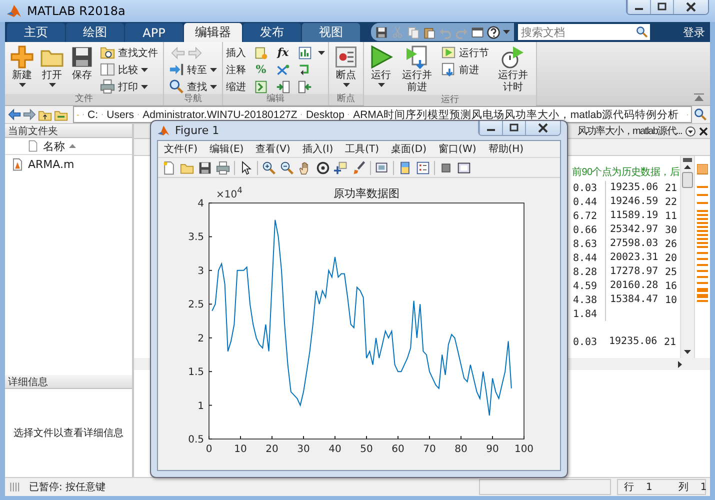  Describe the element at coordinates (33, 146) in the screenshot. I see `document-icon` at that location.